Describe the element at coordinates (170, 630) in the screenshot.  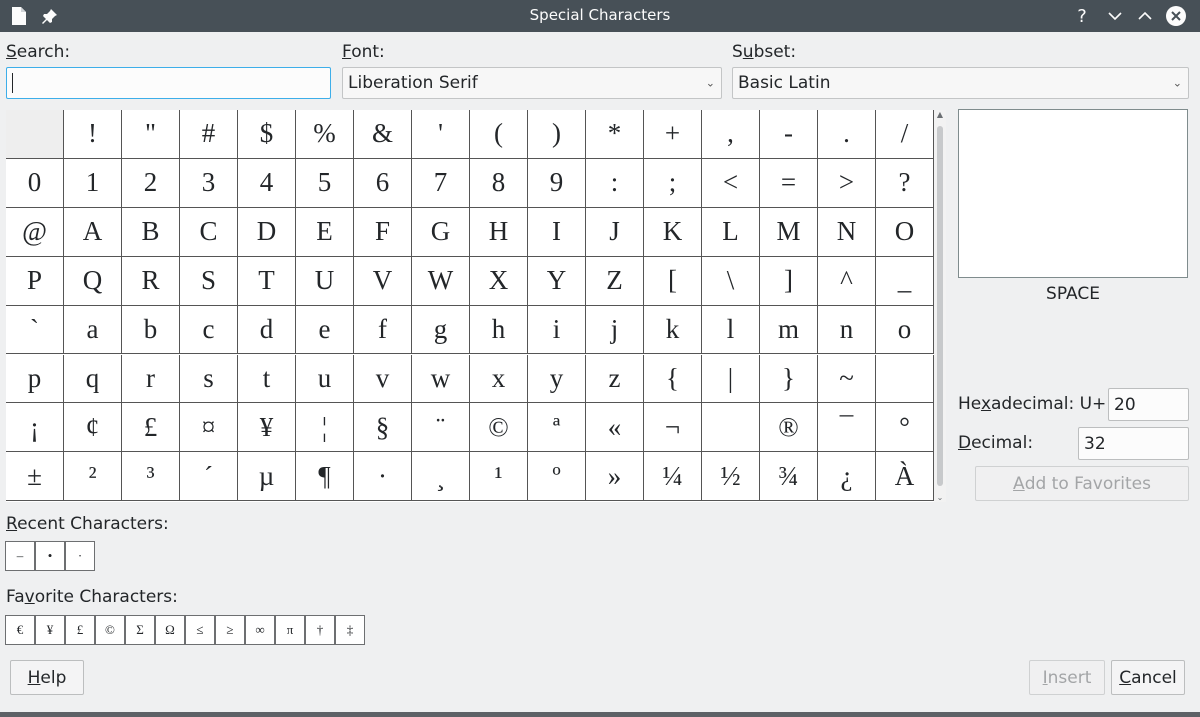
I see `favorite-char-button: Ω` at that location.